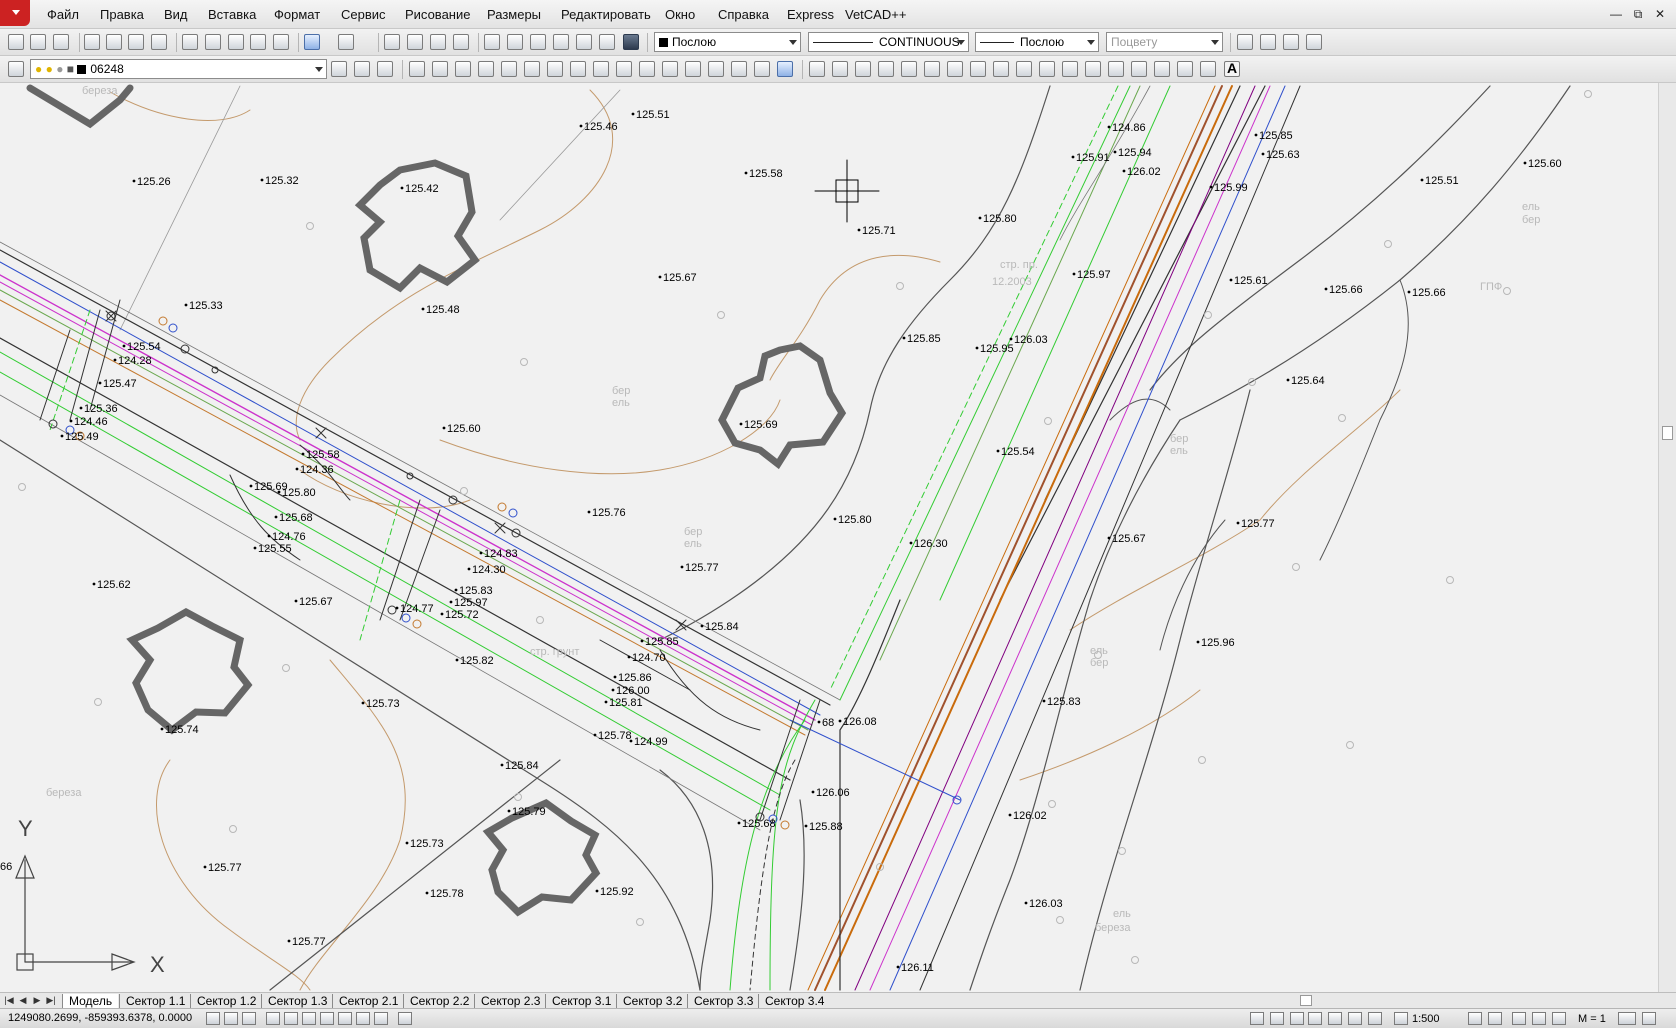 The height and width of the screenshot is (1028, 1676). Describe the element at coordinates (1401, 1018) in the screenshot. I see `annotation-scale-icon` at that location.